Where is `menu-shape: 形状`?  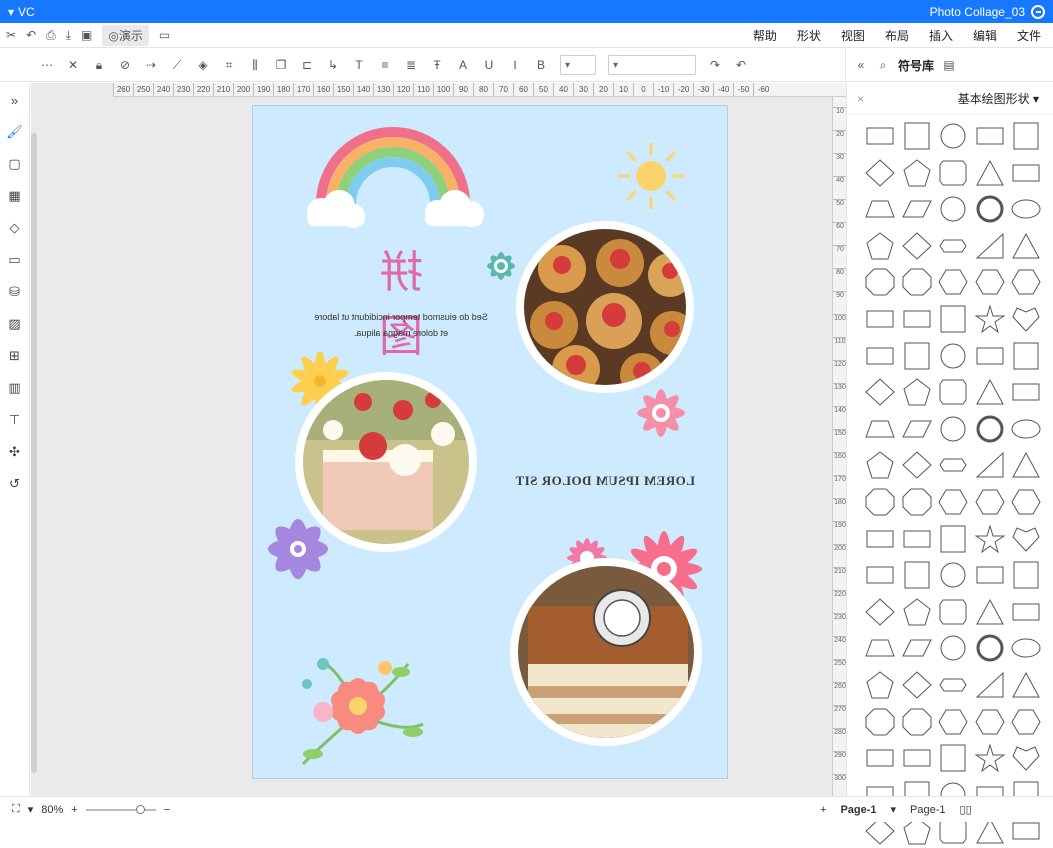 menu-shape: 形状 is located at coordinates (809, 35).